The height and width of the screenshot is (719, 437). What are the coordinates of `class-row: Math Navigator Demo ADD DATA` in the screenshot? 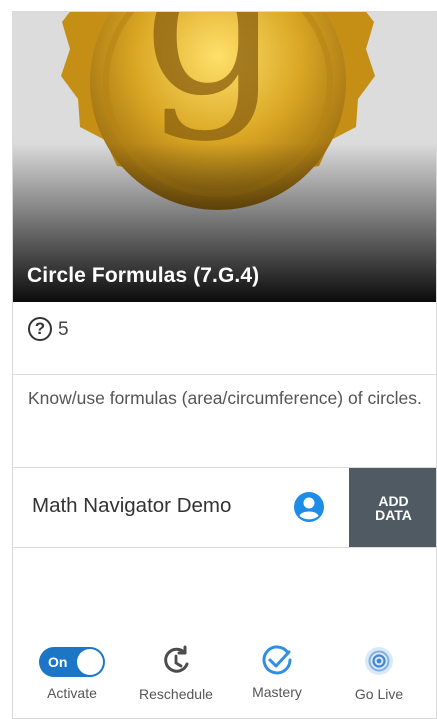 It's located at (224, 507).